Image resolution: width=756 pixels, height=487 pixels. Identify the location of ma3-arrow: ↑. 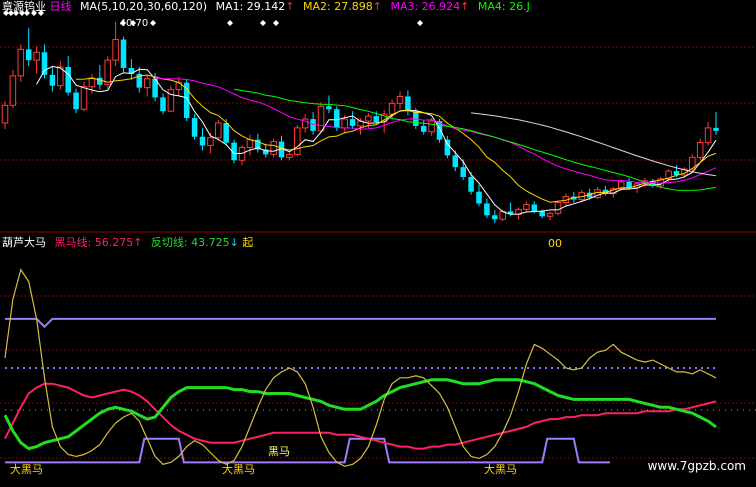
(465, 6).